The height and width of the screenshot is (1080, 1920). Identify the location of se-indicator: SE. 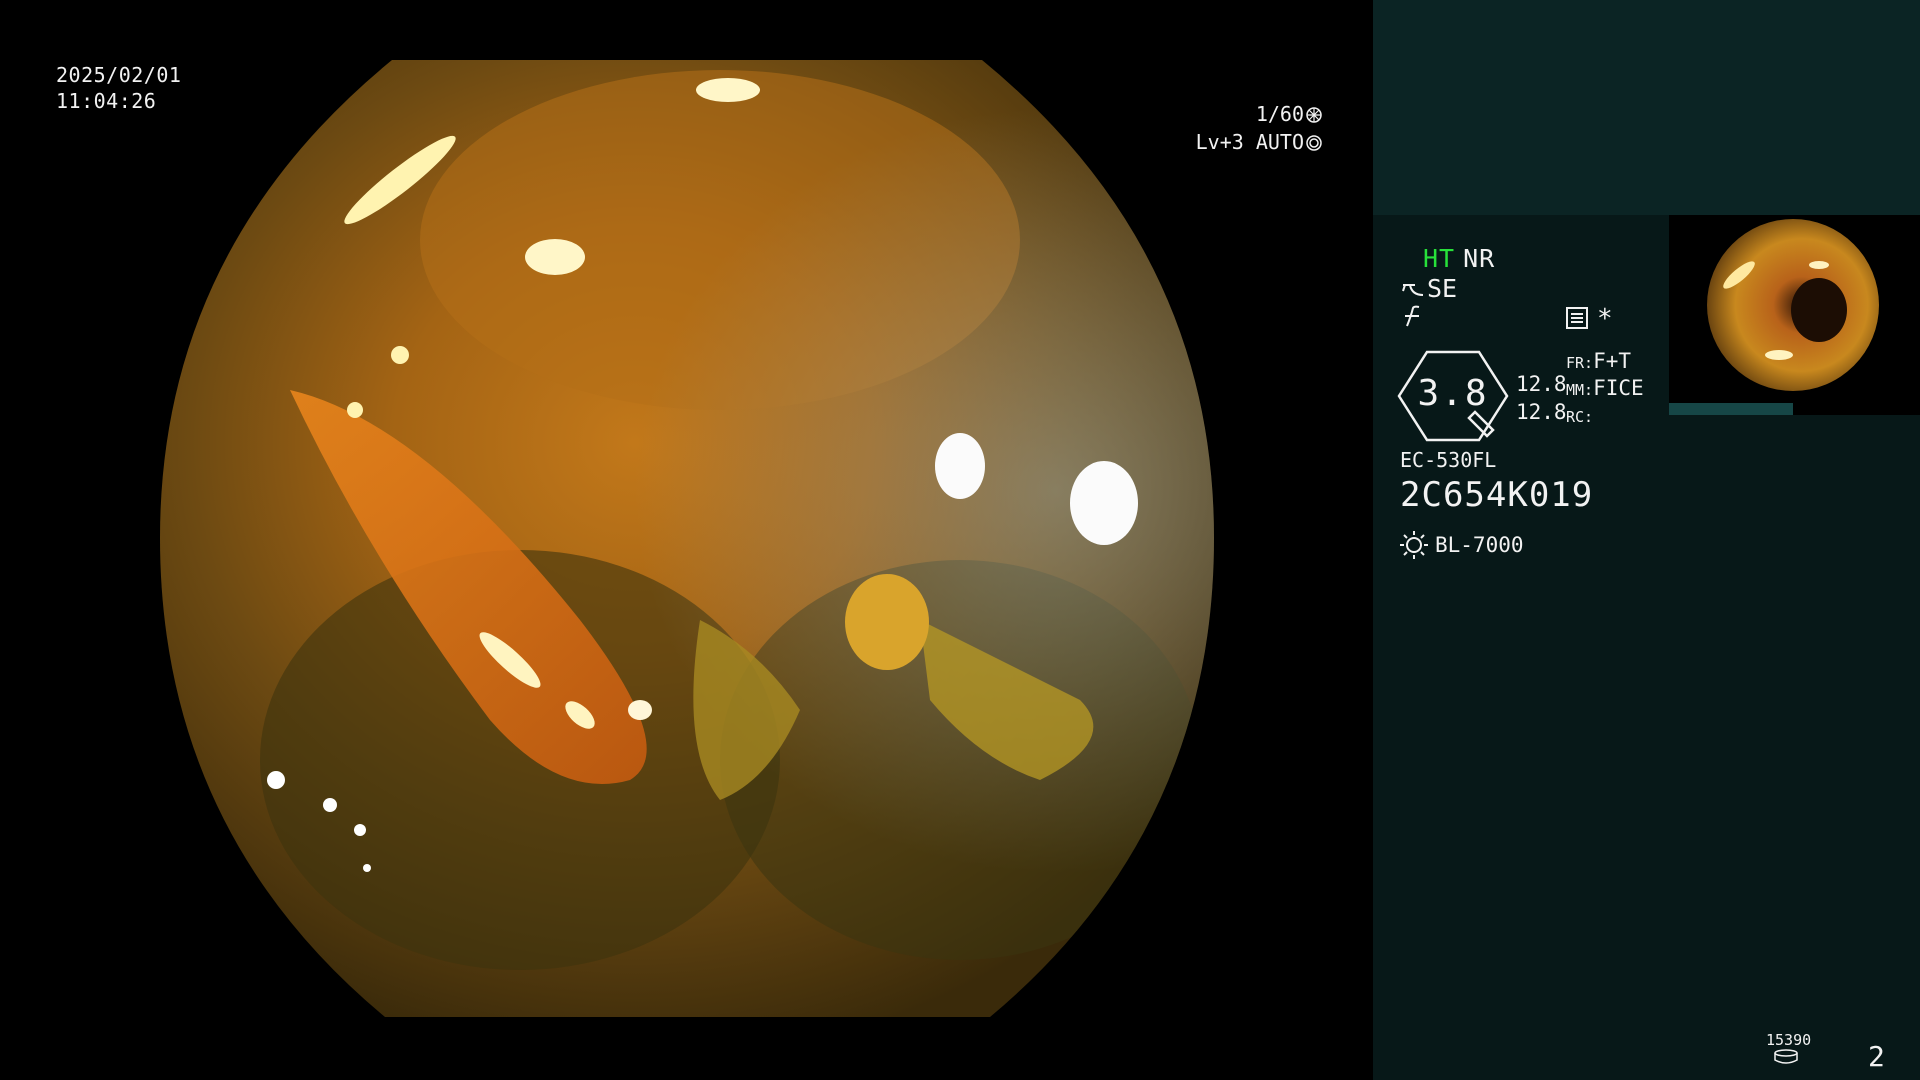
(1442, 288).